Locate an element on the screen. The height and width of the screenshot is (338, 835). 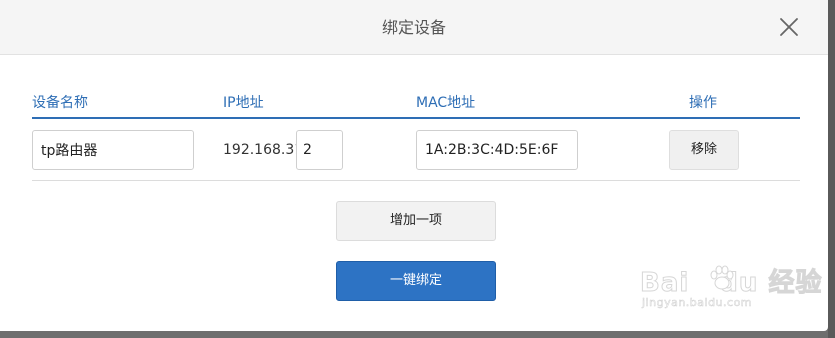
mac-address-input is located at coordinates (497, 150).